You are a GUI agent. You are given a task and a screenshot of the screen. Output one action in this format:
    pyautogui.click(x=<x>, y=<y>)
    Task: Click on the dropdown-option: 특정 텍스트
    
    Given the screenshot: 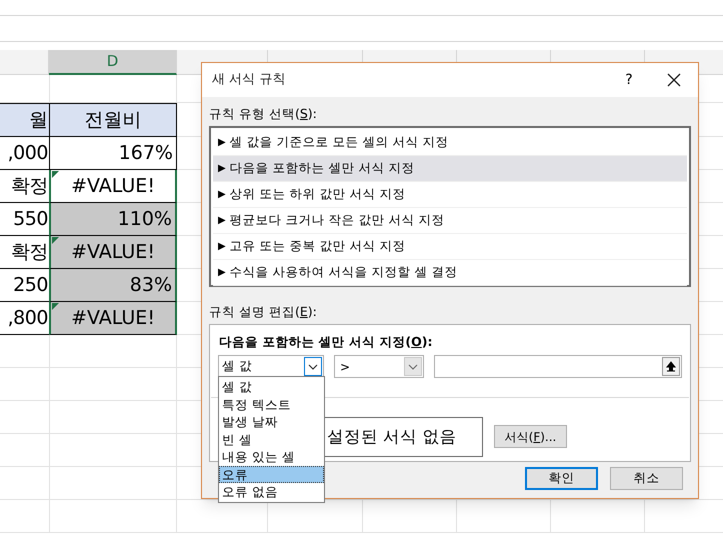 What is the action you would take?
    pyautogui.click(x=271, y=404)
    